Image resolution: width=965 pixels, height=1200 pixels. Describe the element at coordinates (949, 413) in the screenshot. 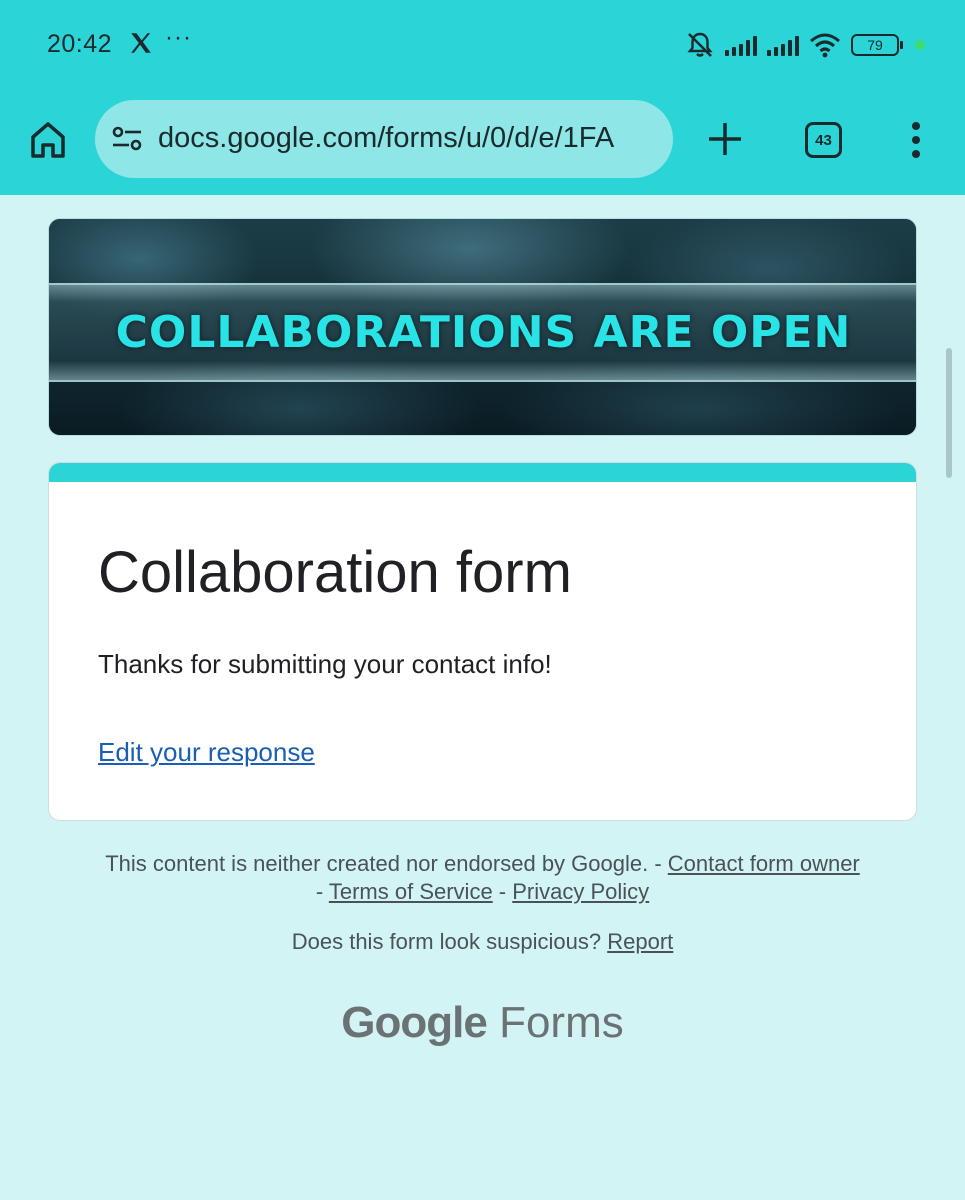

I see `page-scrollbar` at that location.